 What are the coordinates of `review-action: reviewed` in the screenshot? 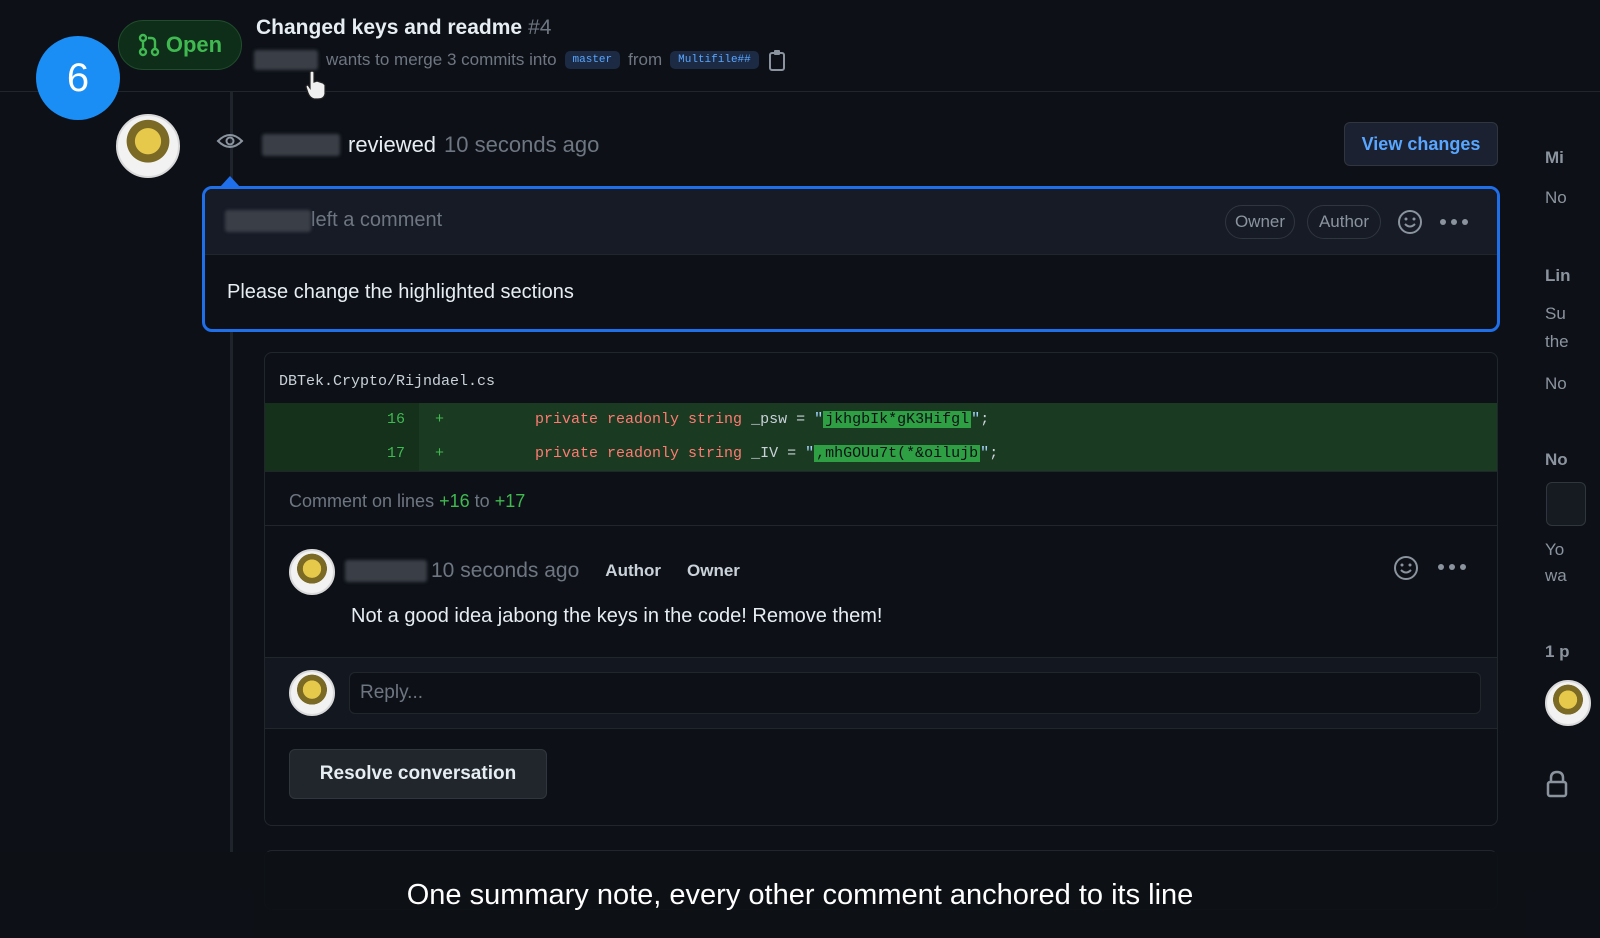 It's located at (392, 144).